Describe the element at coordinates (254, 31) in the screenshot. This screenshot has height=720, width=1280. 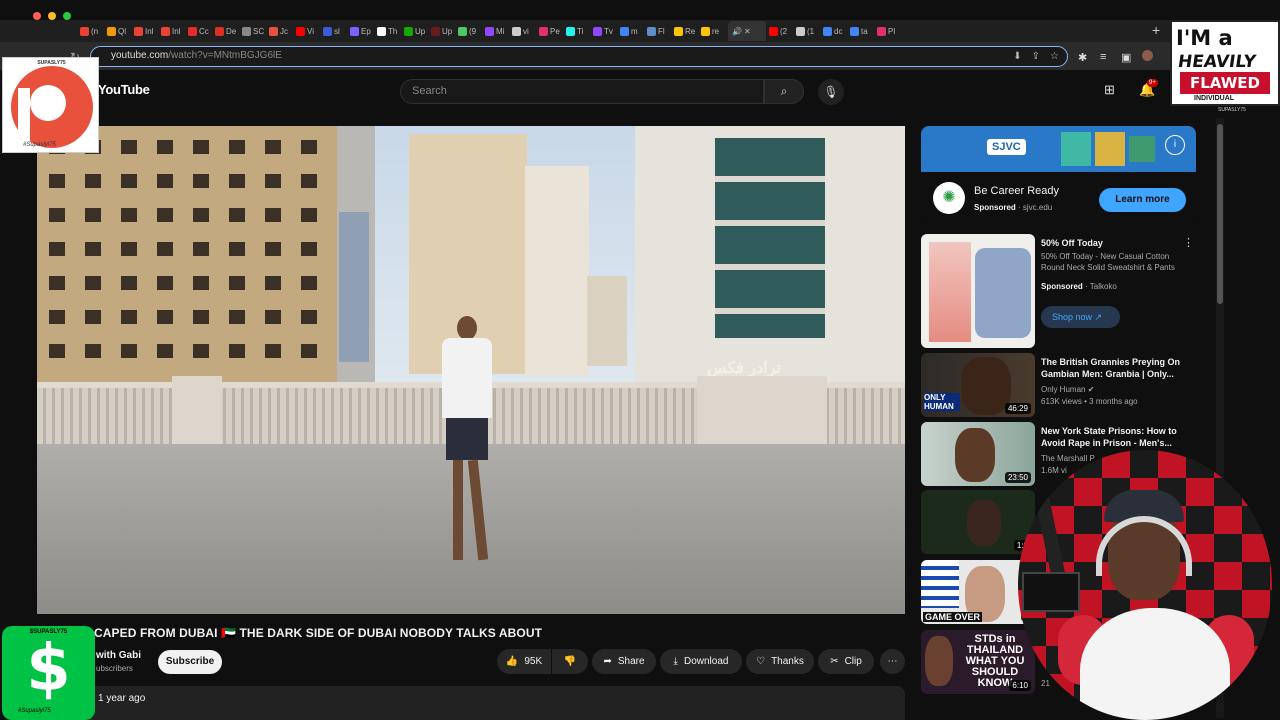
I see `browser-tab: SC` at that location.